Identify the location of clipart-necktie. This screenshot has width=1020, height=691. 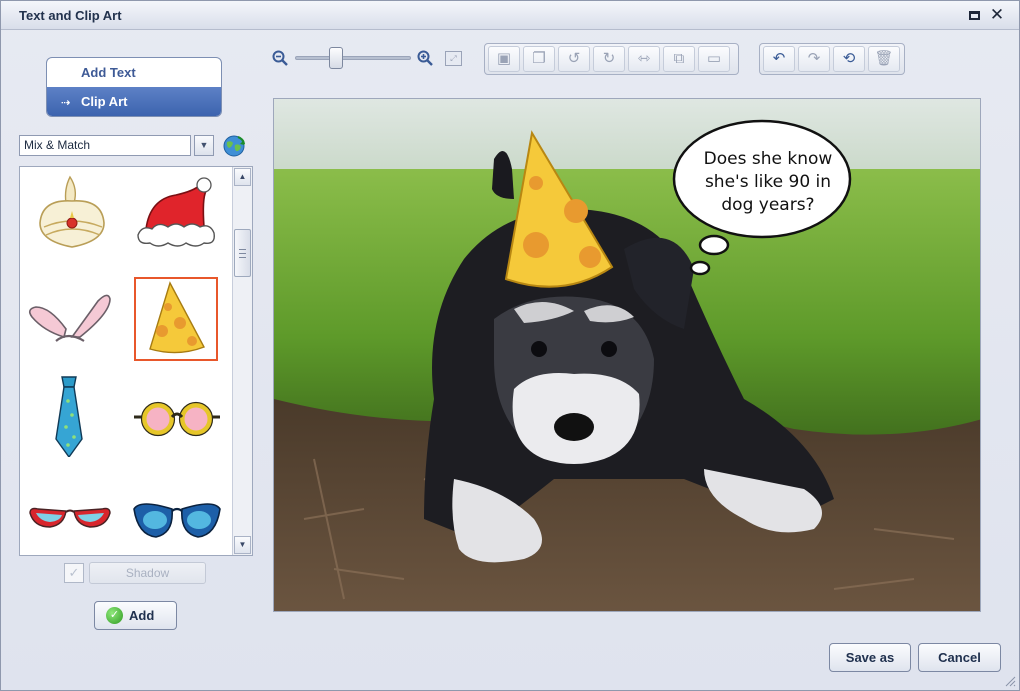
(72, 416).